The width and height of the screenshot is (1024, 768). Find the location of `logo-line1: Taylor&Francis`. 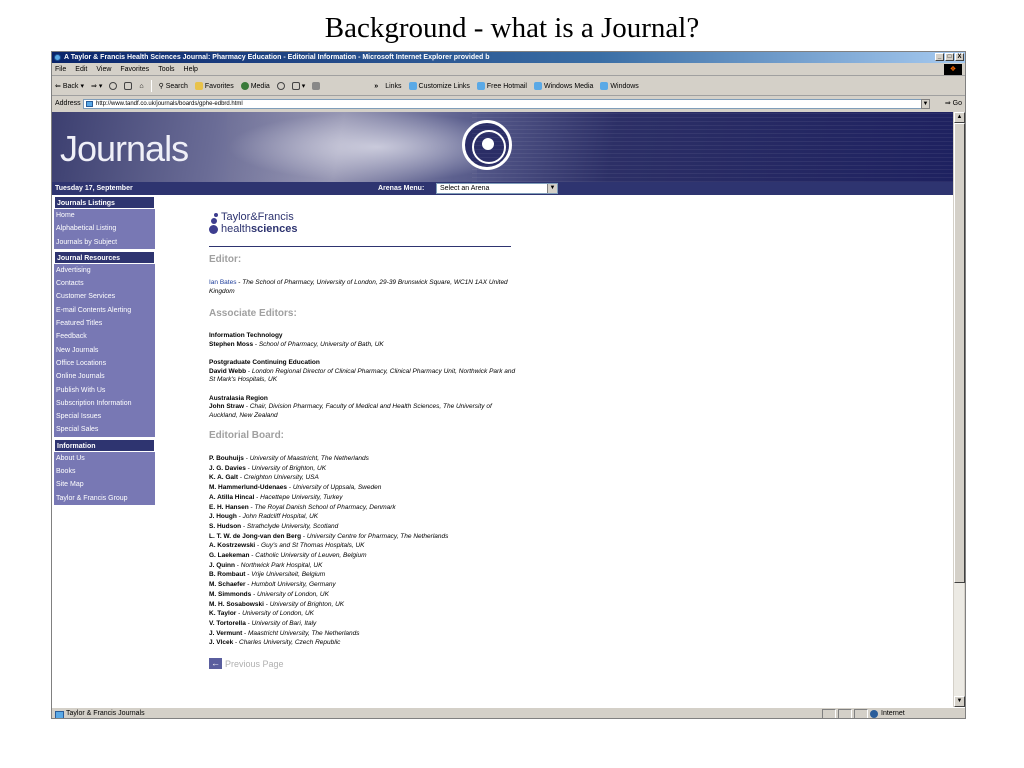

logo-line1: Taylor&Francis is located at coordinates (257, 217).